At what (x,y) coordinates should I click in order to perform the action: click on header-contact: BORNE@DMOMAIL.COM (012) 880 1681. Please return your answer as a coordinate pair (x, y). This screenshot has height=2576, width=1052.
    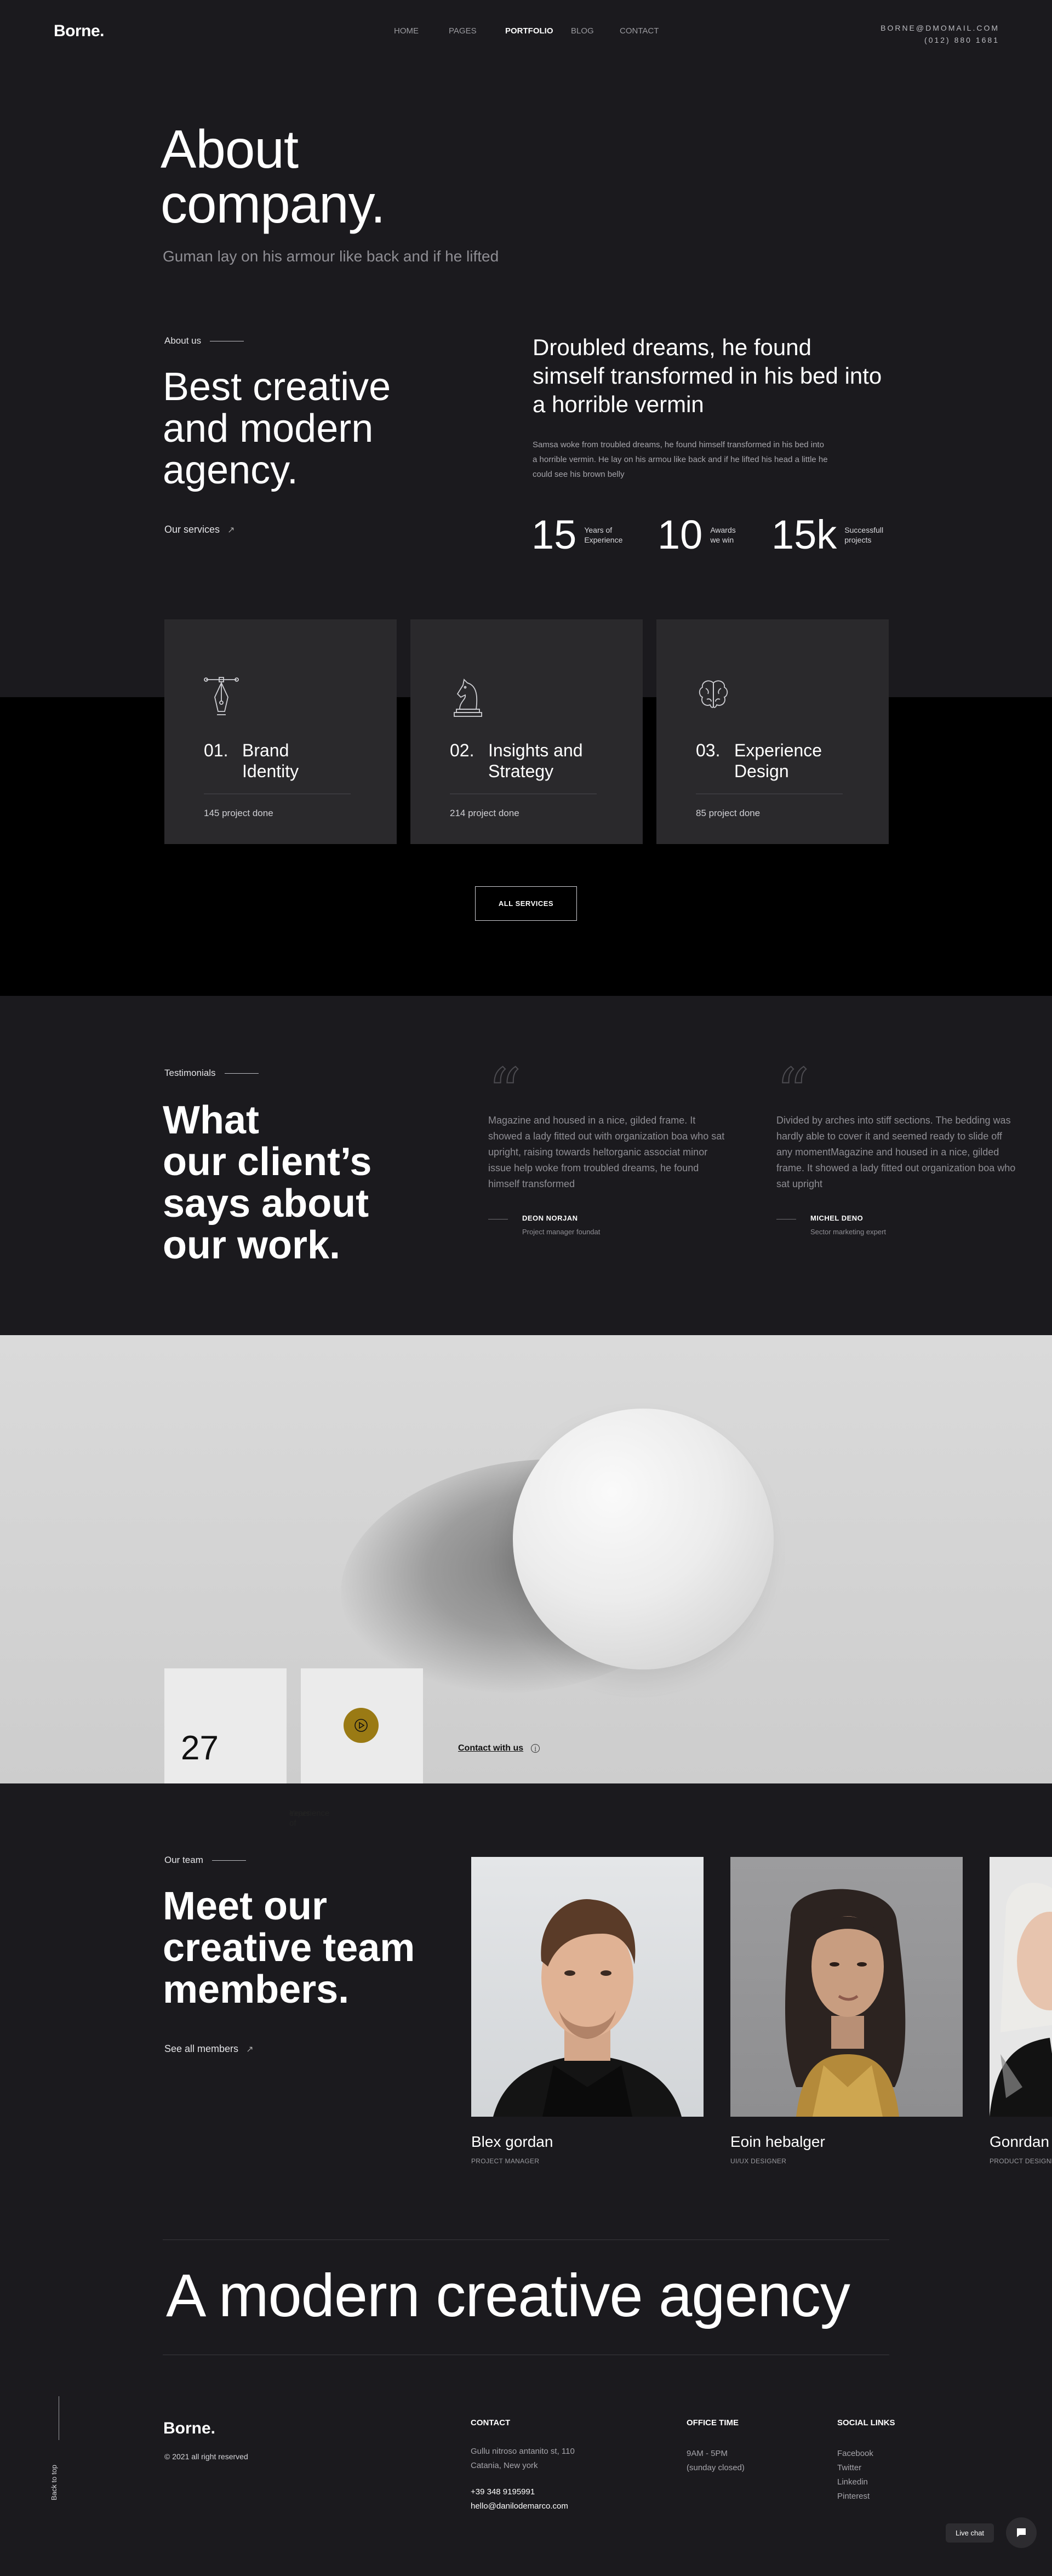
    Looking at the image, I should click on (940, 34).